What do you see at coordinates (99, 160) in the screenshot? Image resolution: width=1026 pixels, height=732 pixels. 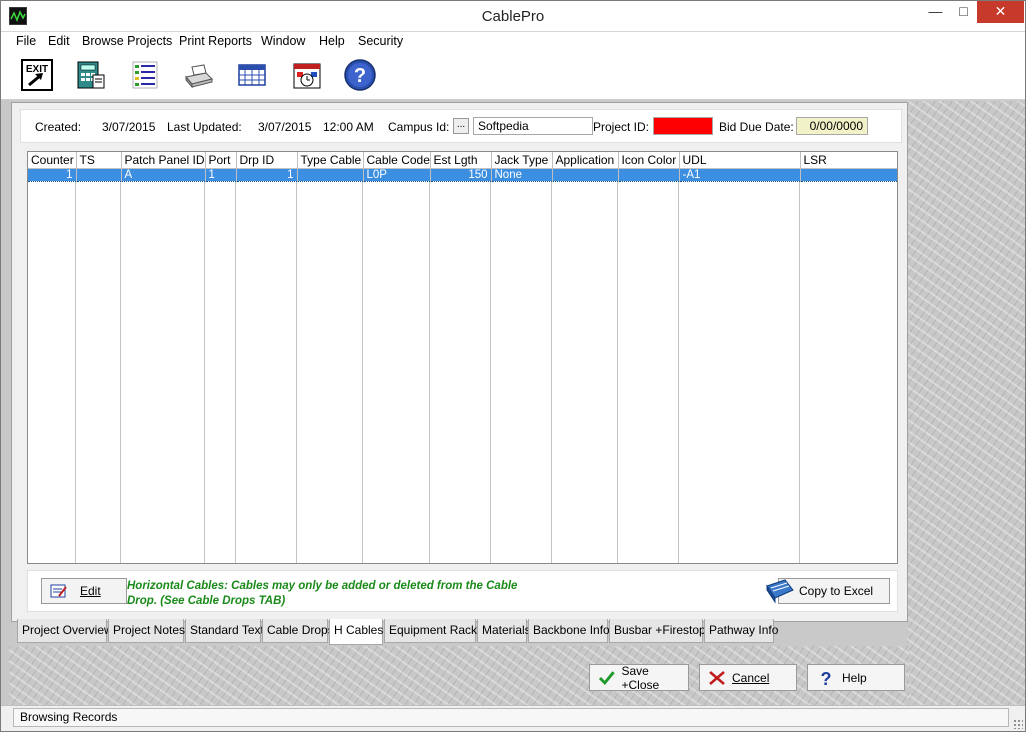 I see `col-ts: TS` at bounding box center [99, 160].